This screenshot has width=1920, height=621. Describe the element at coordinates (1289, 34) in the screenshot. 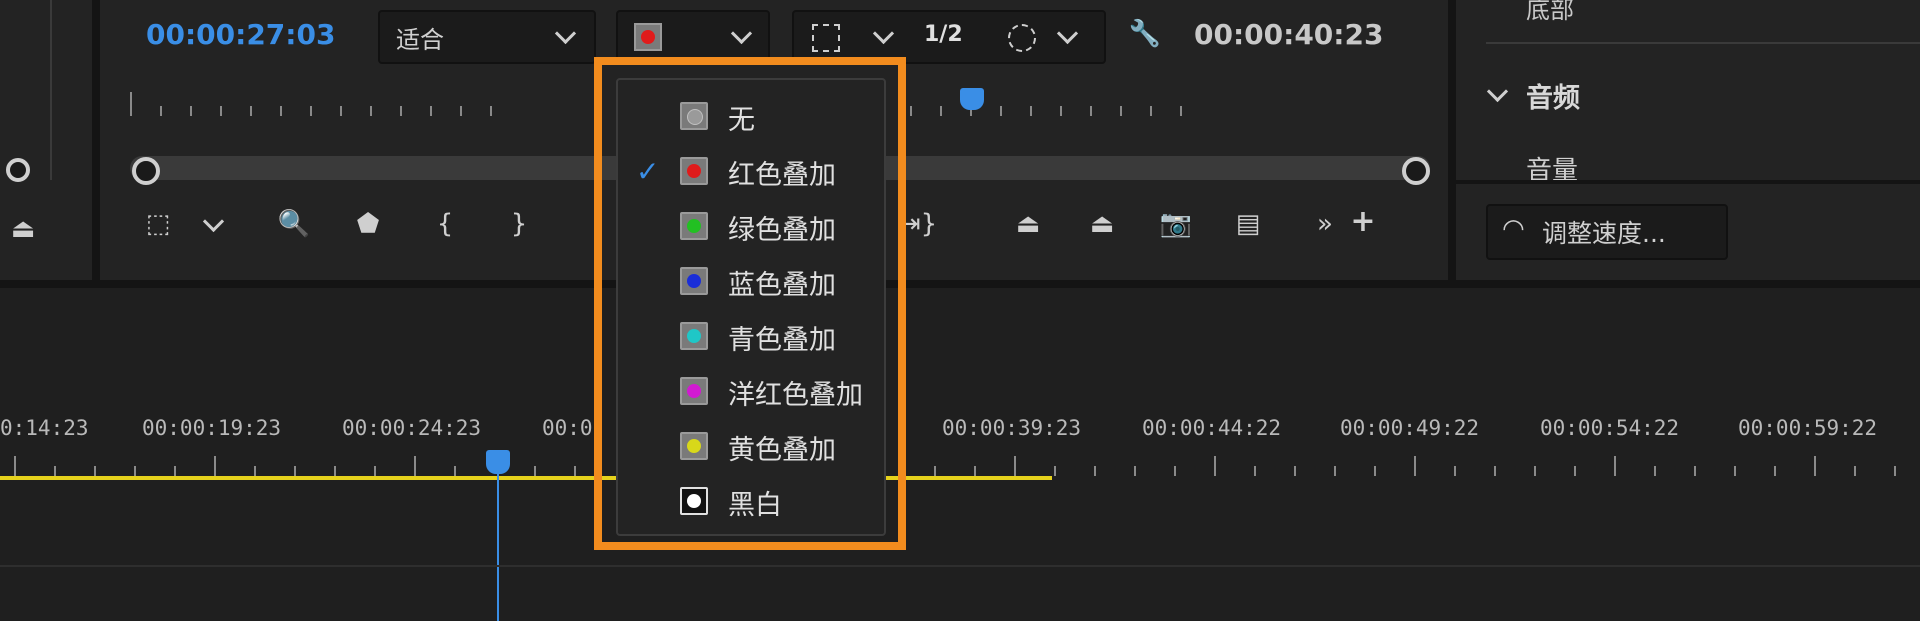

I see `duration-timecode: 00:00:40:23` at that location.